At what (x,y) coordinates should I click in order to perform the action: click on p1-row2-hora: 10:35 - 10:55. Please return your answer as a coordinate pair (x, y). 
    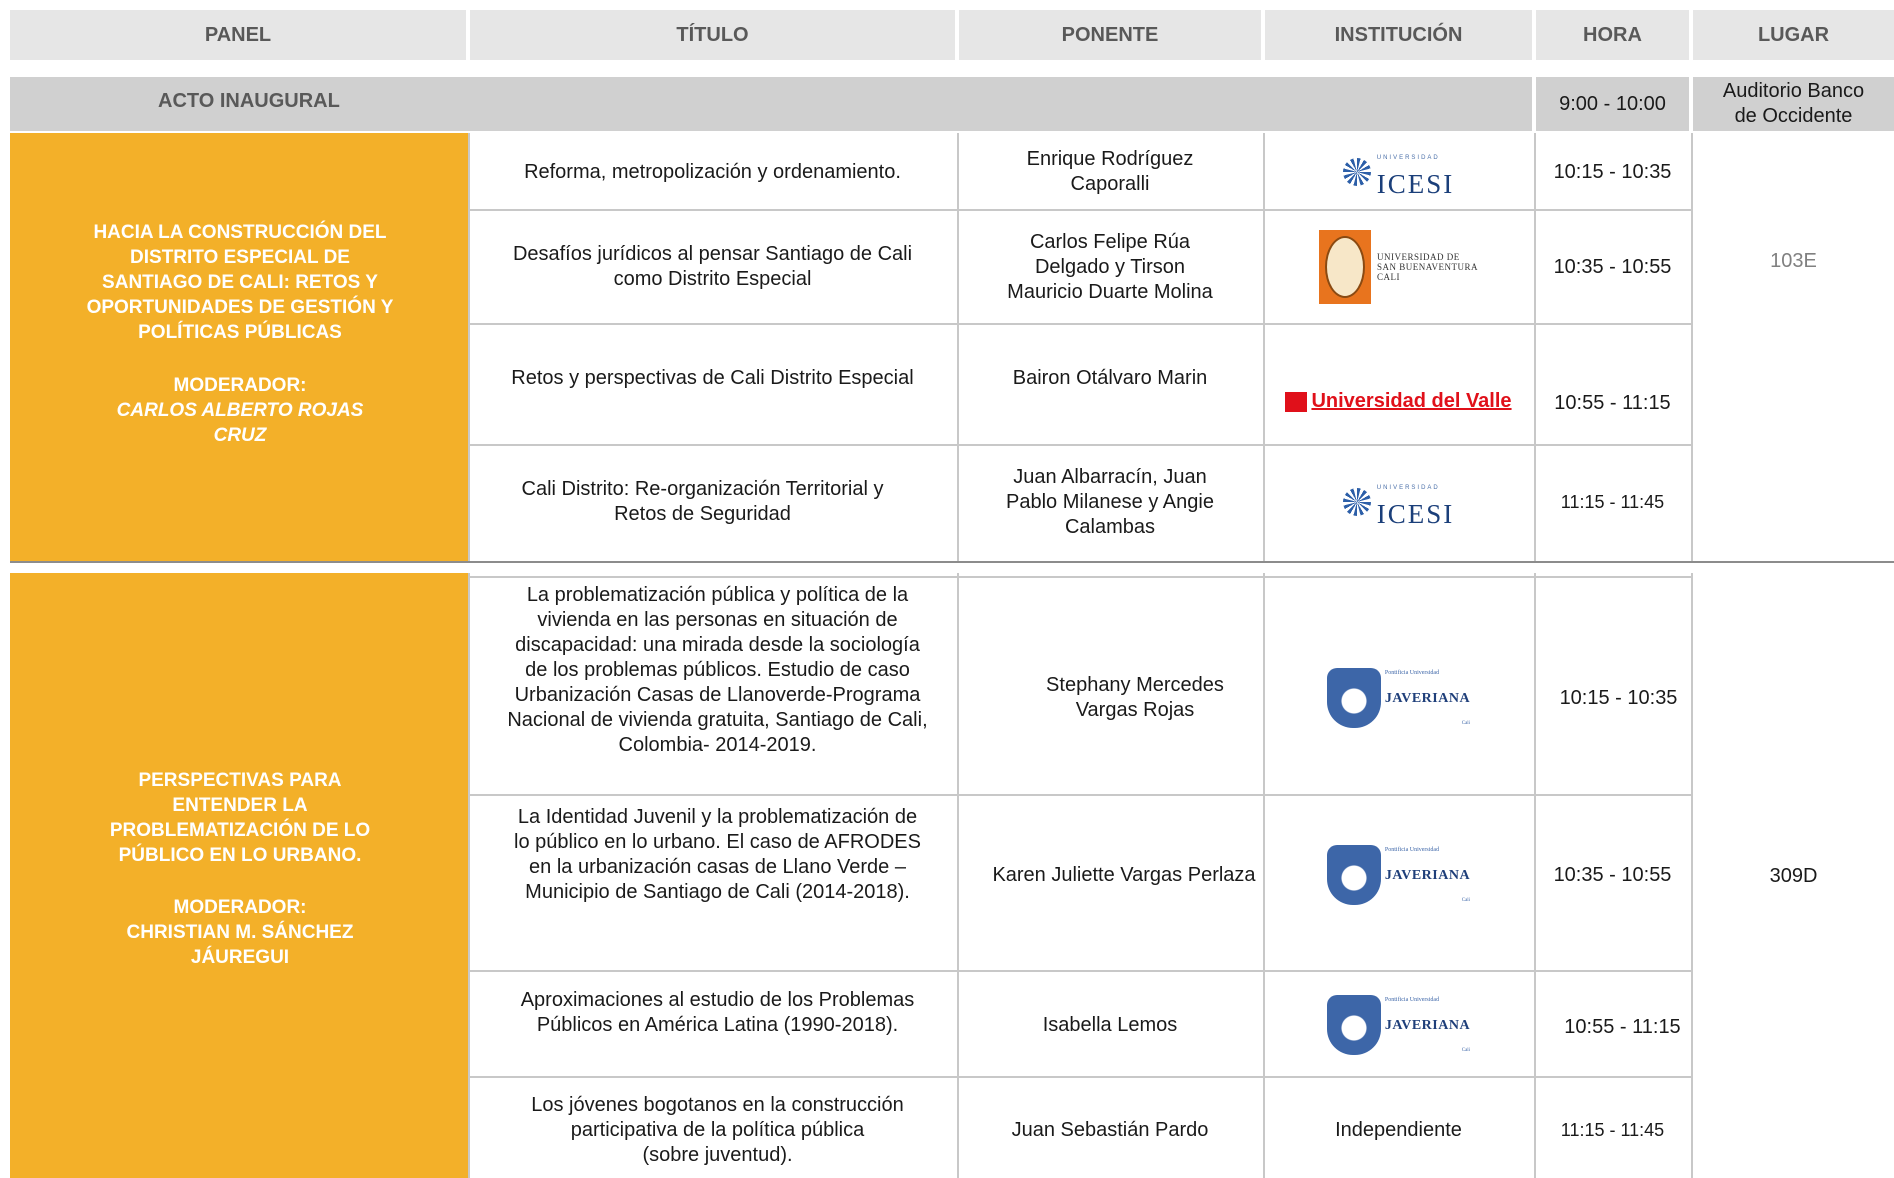
    Looking at the image, I should click on (1612, 266).